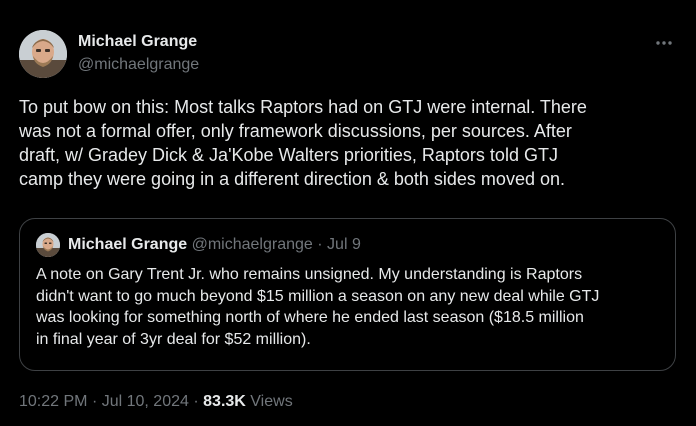 Image resolution: width=696 pixels, height=426 pixels. I want to click on quoted-tweet-date: Jul 9, so click(344, 244).